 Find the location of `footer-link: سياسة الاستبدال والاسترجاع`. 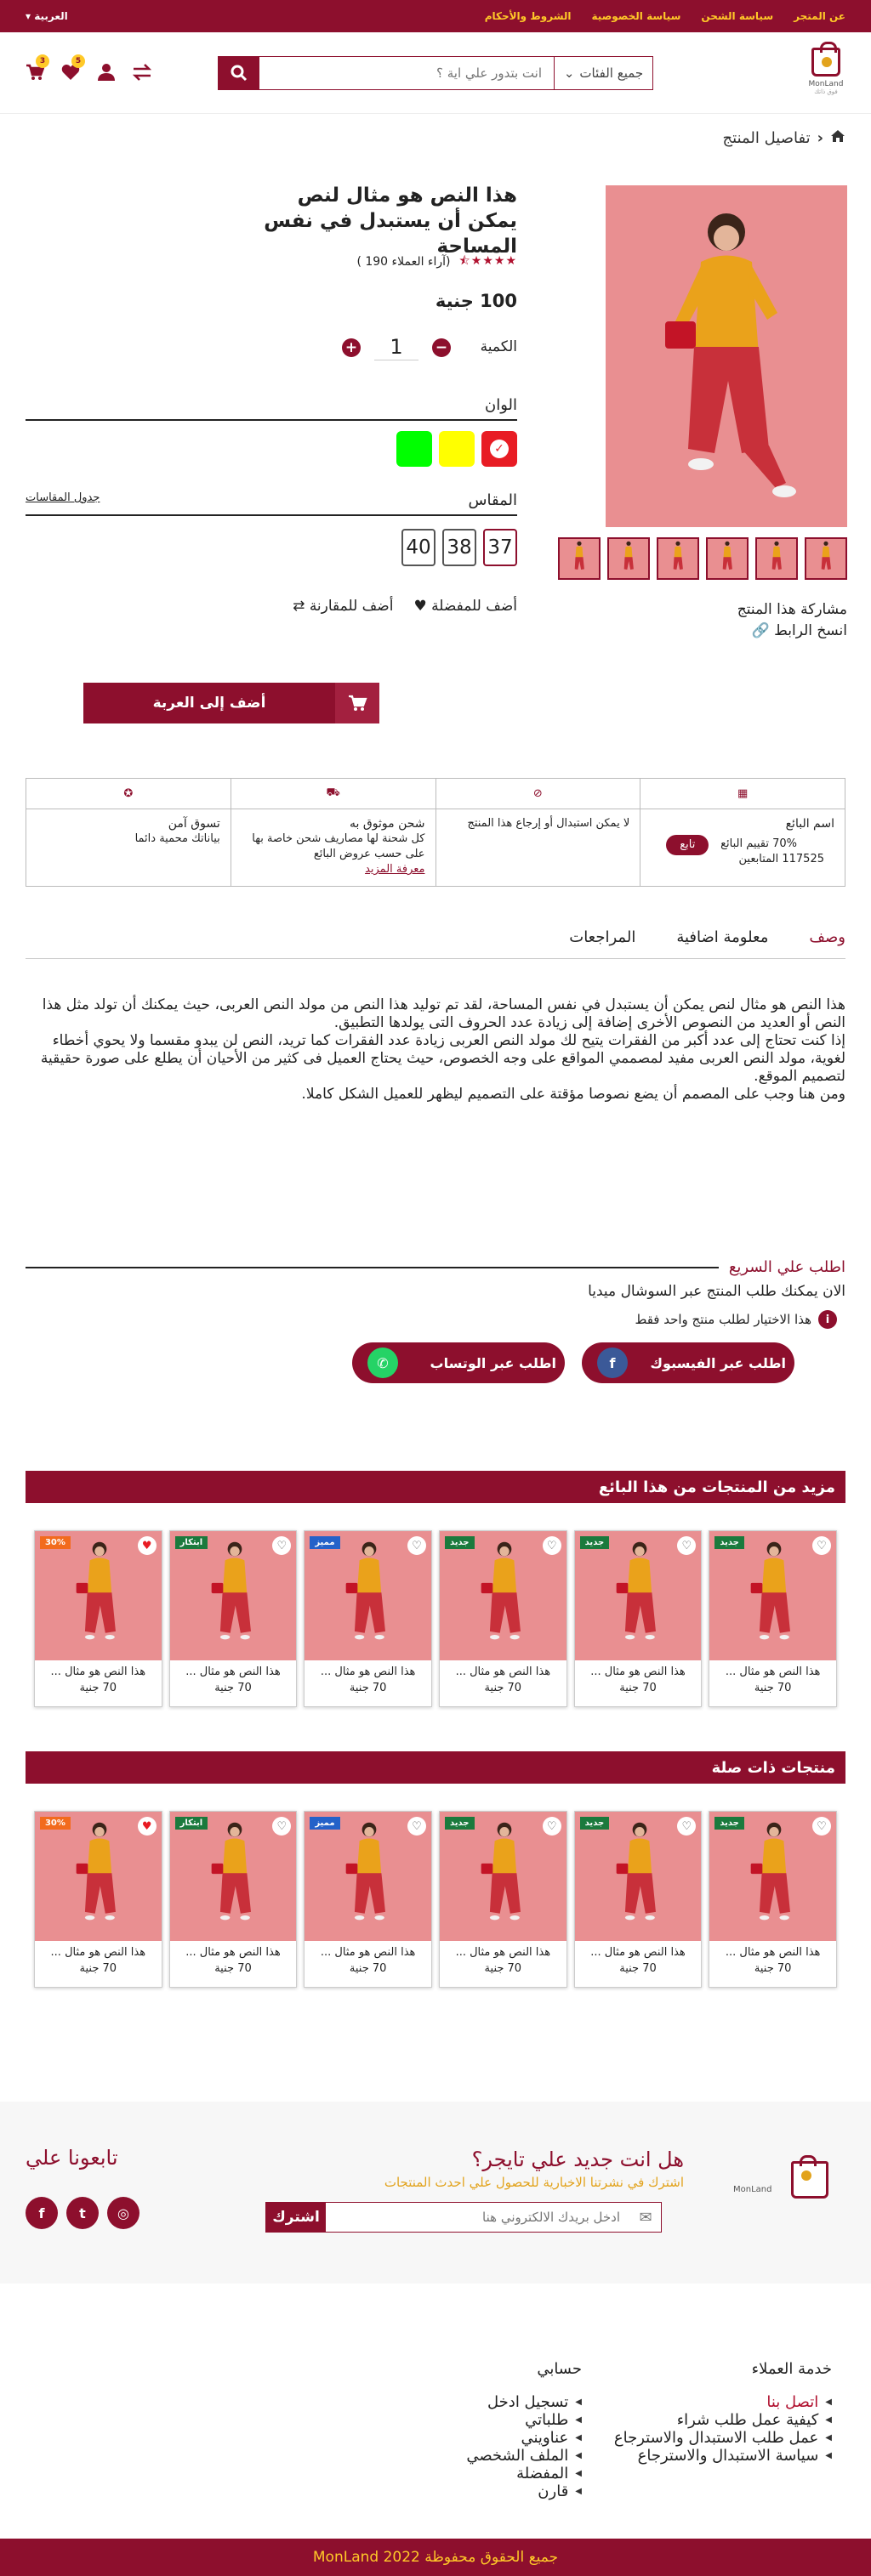

footer-link: سياسة الاستبدال والاسترجاع is located at coordinates (723, 2456).